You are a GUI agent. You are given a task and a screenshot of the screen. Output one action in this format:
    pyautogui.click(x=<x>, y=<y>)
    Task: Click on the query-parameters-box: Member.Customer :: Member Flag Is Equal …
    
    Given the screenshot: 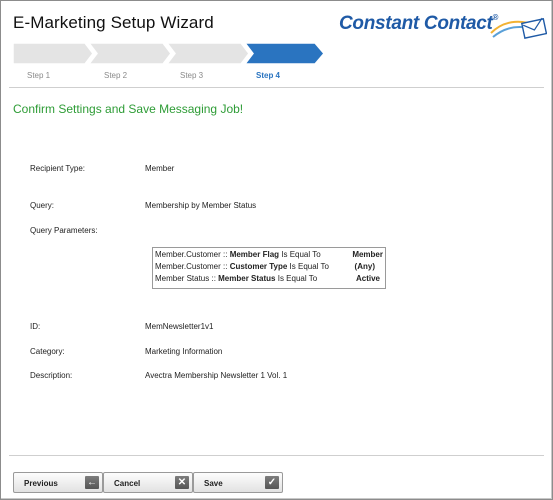 What is the action you would take?
    pyautogui.click(x=269, y=268)
    